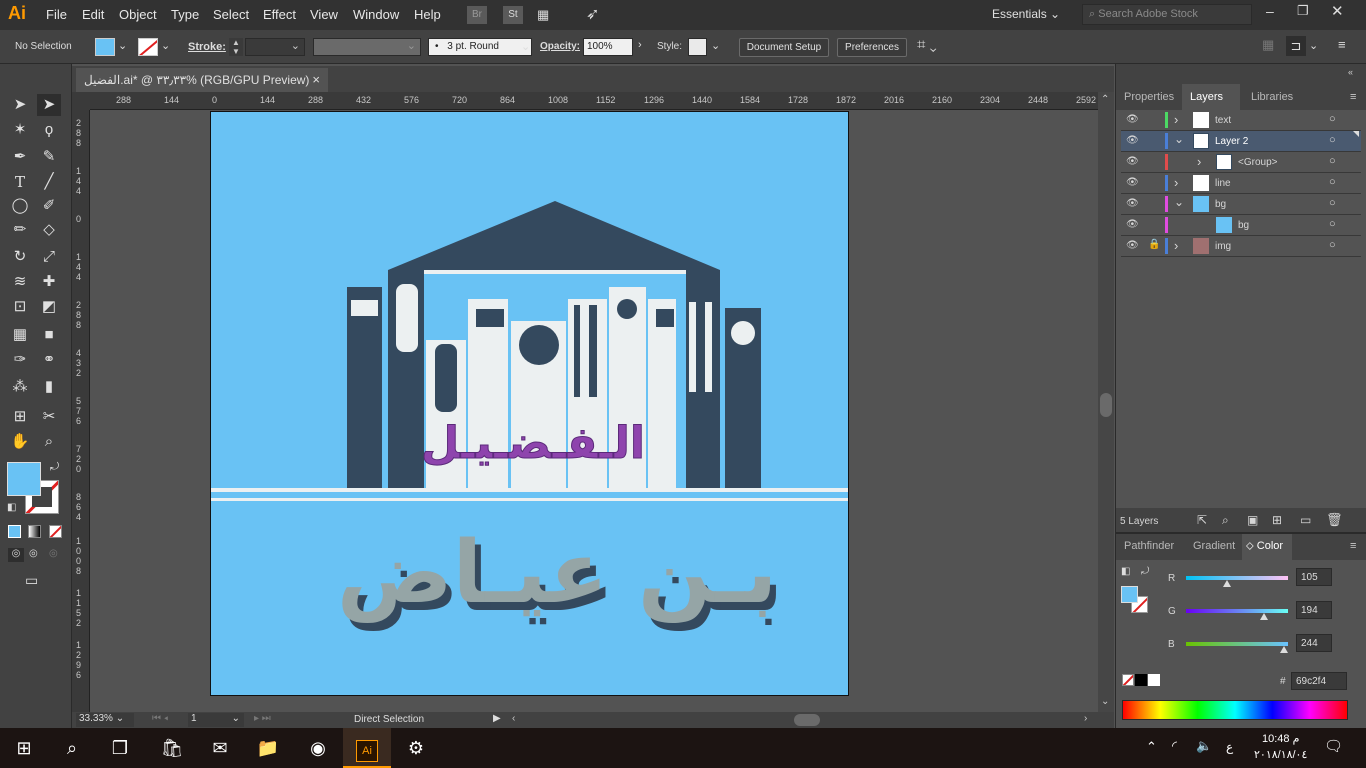 The image size is (1366, 768). What do you see at coordinates (1314, 610) in the screenshot?
I see `green-value-field: 194` at bounding box center [1314, 610].